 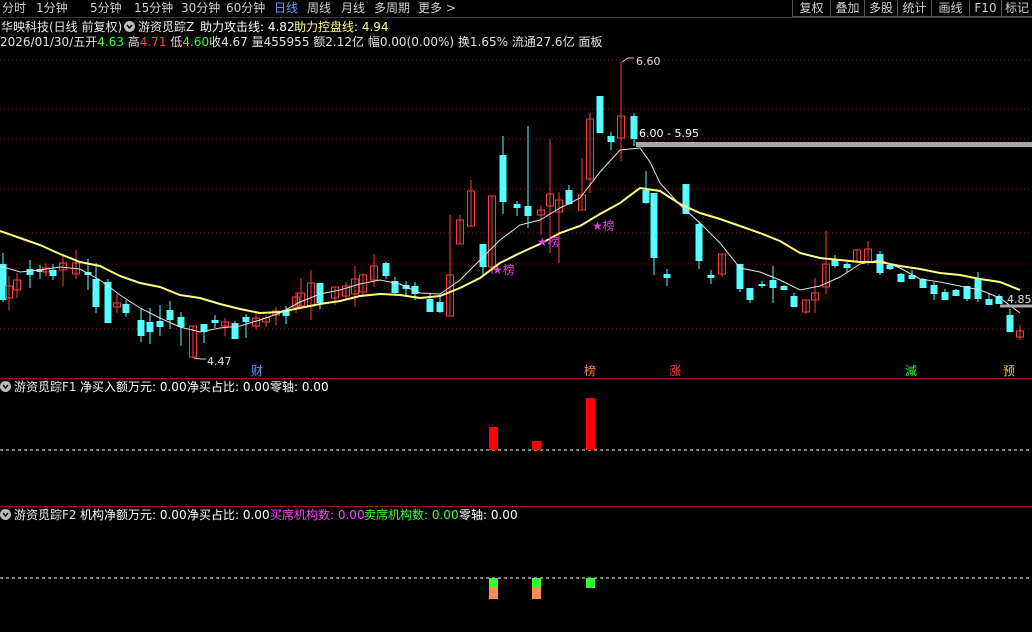 What do you see at coordinates (43, 42) in the screenshot?
I see `quote-date: 2026/01/30/五` at bounding box center [43, 42].